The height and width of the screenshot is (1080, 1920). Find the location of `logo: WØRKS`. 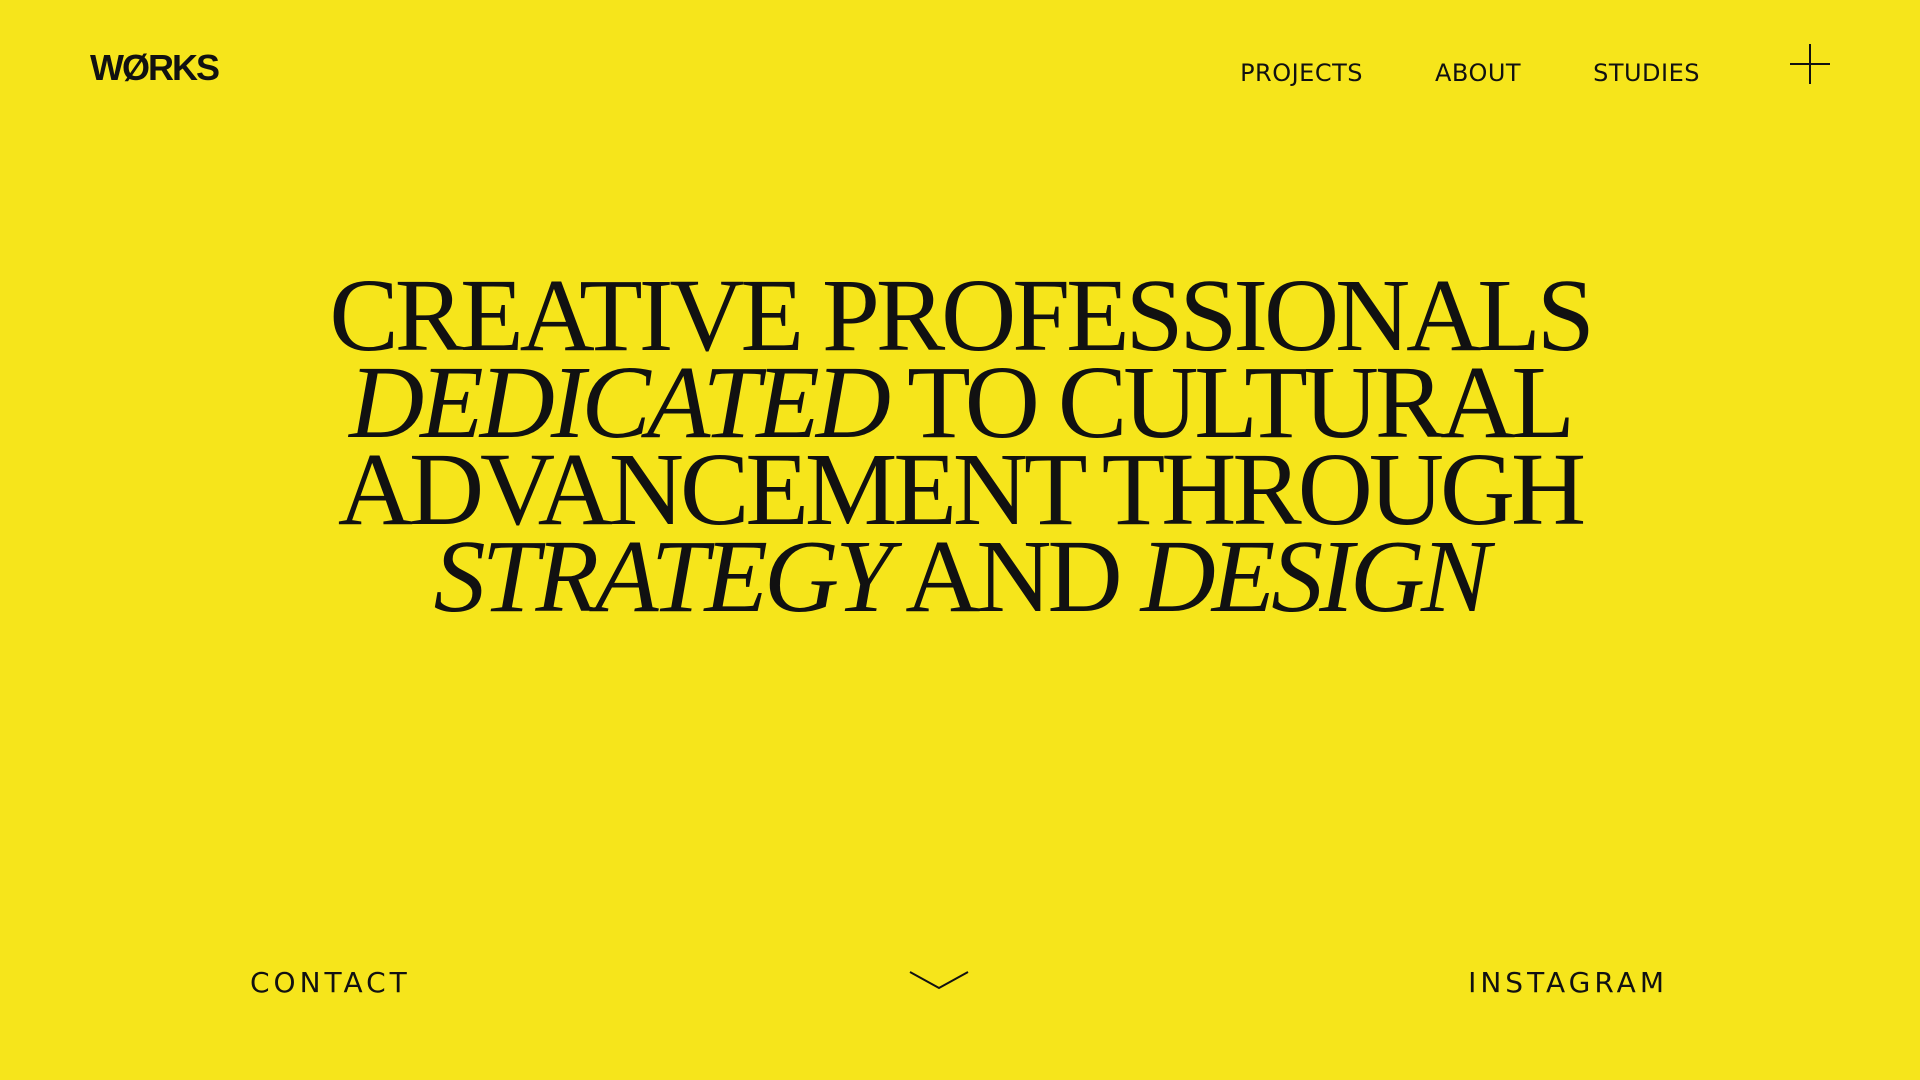

logo: WØRKS is located at coordinates (155, 68).